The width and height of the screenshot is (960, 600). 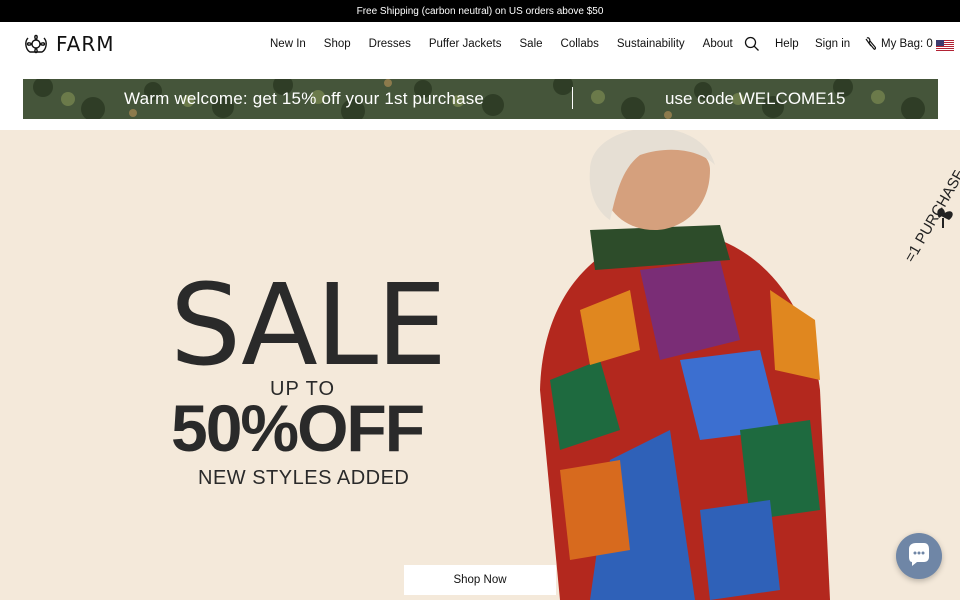 I want to click on hero-percent-off: 50%OFF, so click(x=298, y=428).